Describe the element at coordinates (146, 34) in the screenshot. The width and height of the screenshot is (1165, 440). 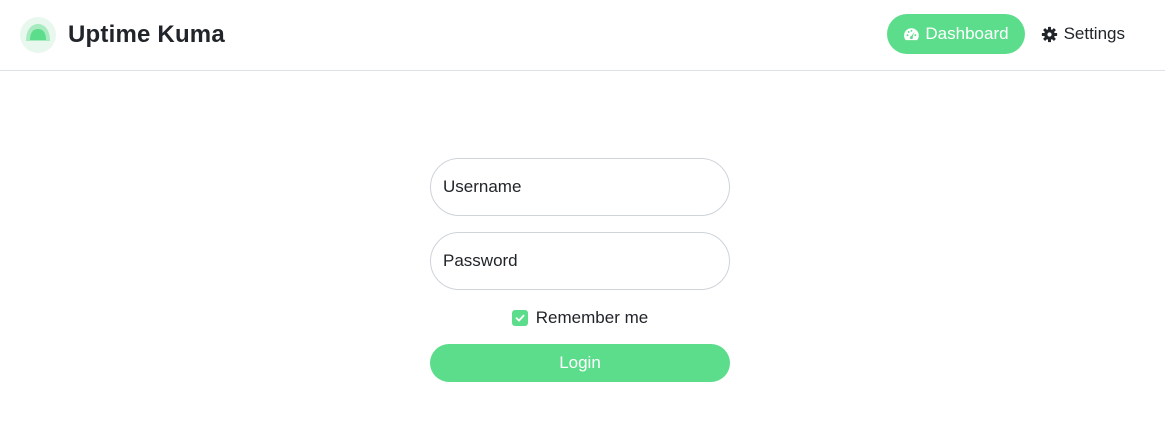
I see `app-title: Uptime Kuma` at that location.